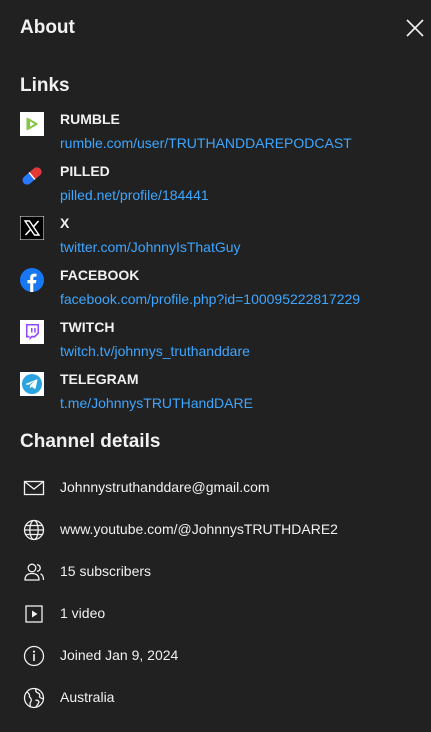 This screenshot has height=732, width=431. I want to click on video-icon, so click(34, 614).